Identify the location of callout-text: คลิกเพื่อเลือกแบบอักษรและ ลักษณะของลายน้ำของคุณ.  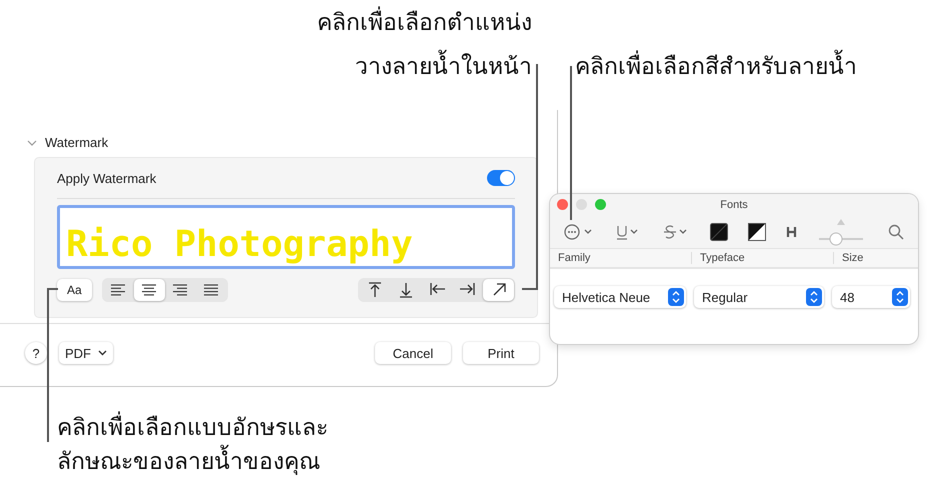
(192, 444).